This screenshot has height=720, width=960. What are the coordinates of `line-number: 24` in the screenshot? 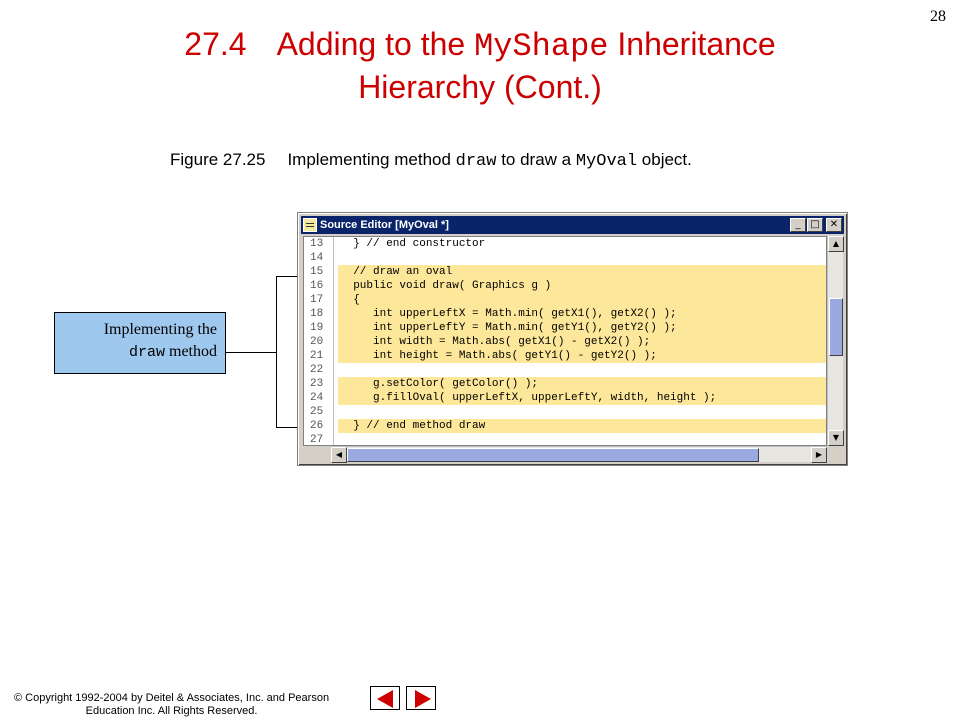 It's located at (317, 398).